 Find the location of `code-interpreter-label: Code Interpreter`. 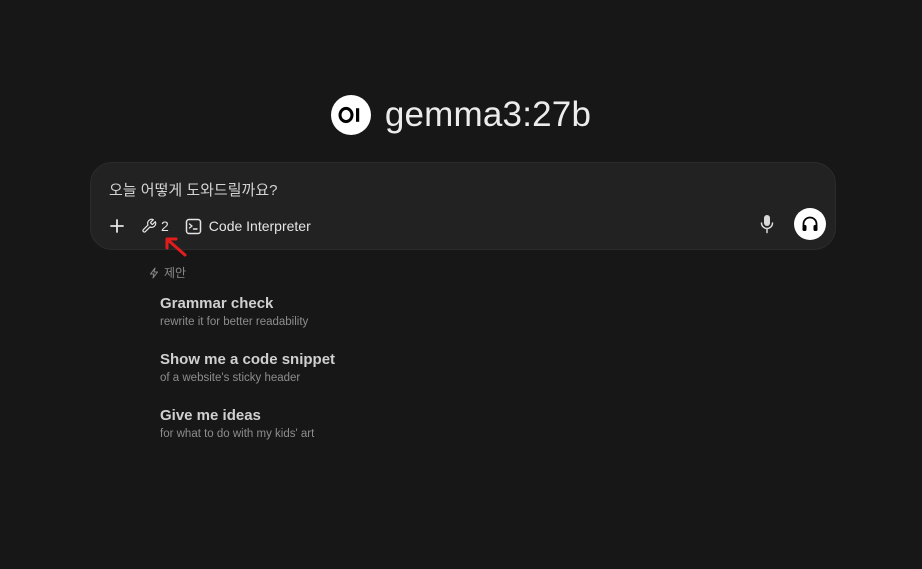

code-interpreter-label: Code Interpreter is located at coordinates (259, 226).